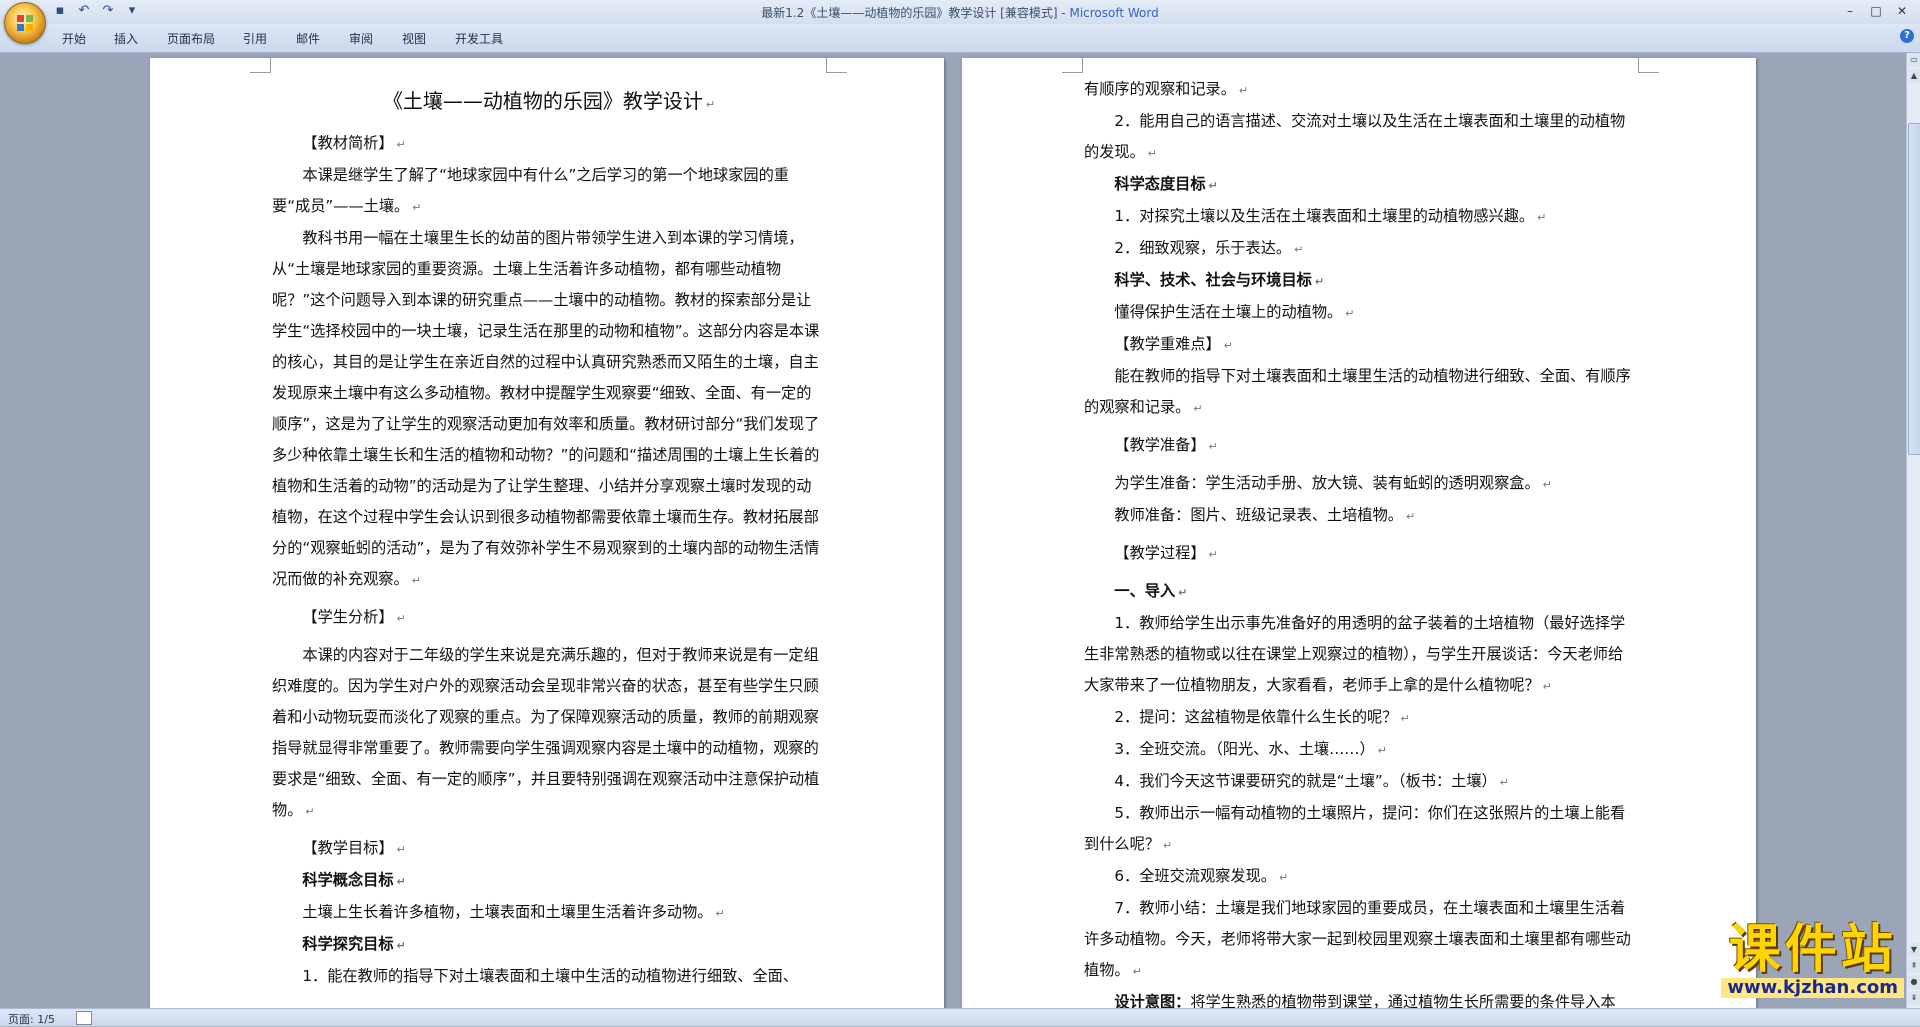  I want to click on paragraph: 懂得保护生活在土壤上的动植物。 ↵, so click(1234, 312).